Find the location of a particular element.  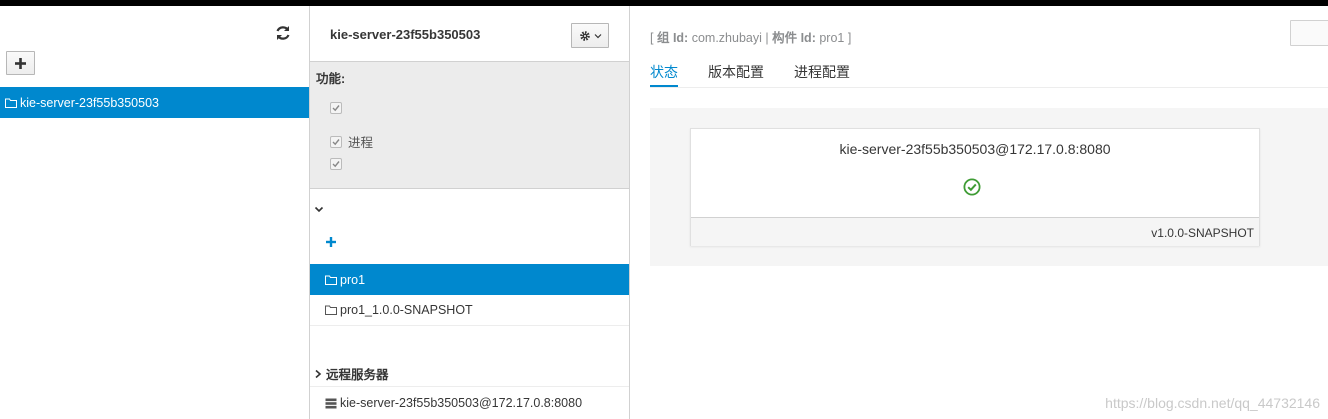

group-id-value: com.zhubayi is located at coordinates (726, 38).